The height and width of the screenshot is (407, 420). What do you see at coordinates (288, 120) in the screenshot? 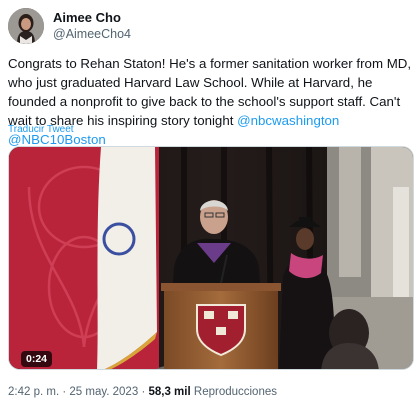
I see `mention-nbcwashington: @nbcwashington` at bounding box center [288, 120].